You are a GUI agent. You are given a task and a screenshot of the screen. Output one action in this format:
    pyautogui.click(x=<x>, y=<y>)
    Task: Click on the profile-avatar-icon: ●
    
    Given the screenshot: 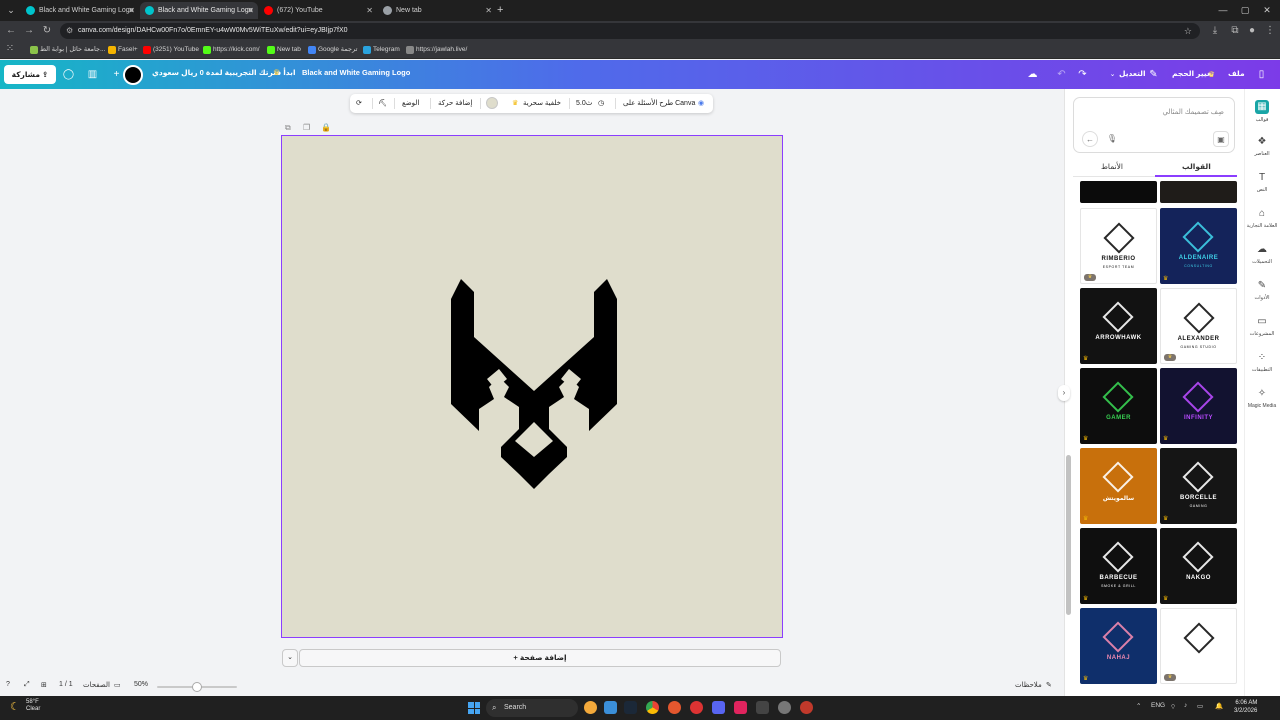 What is the action you would take?
    pyautogui.click(x=1252, y=31)
    